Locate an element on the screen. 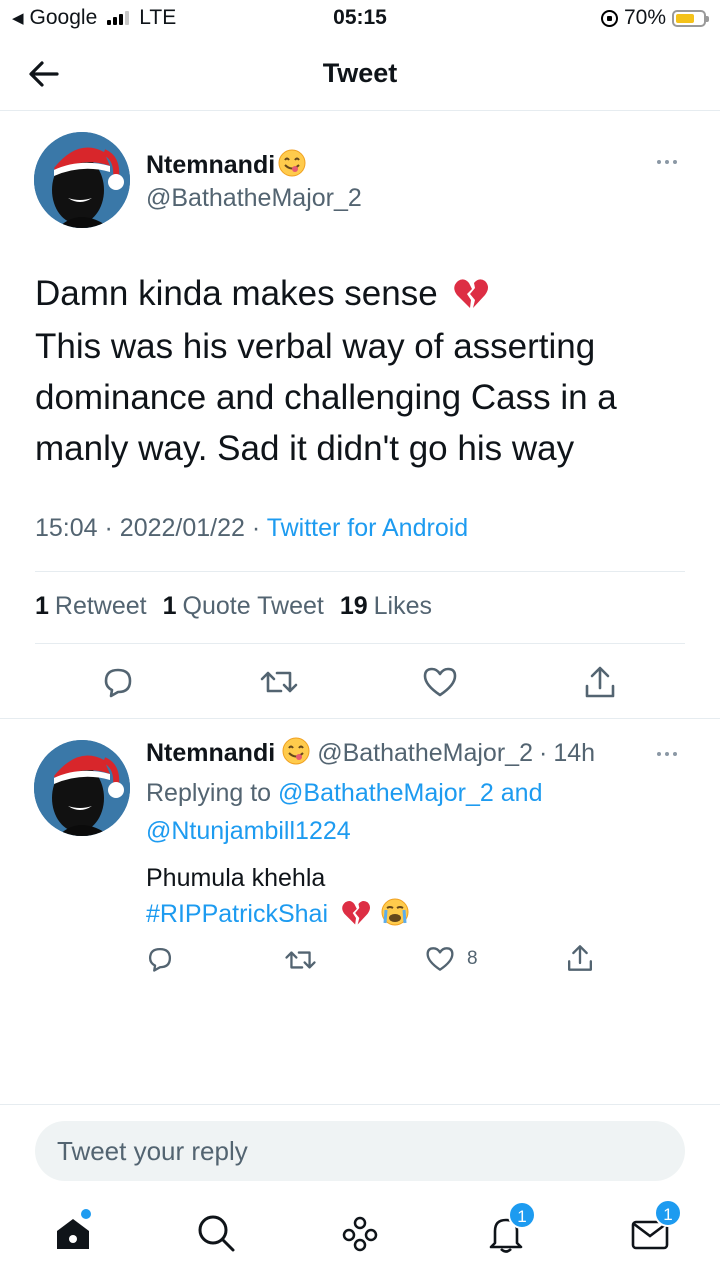  likes-stat: 19 Likes is located at coordinates (386, 606).